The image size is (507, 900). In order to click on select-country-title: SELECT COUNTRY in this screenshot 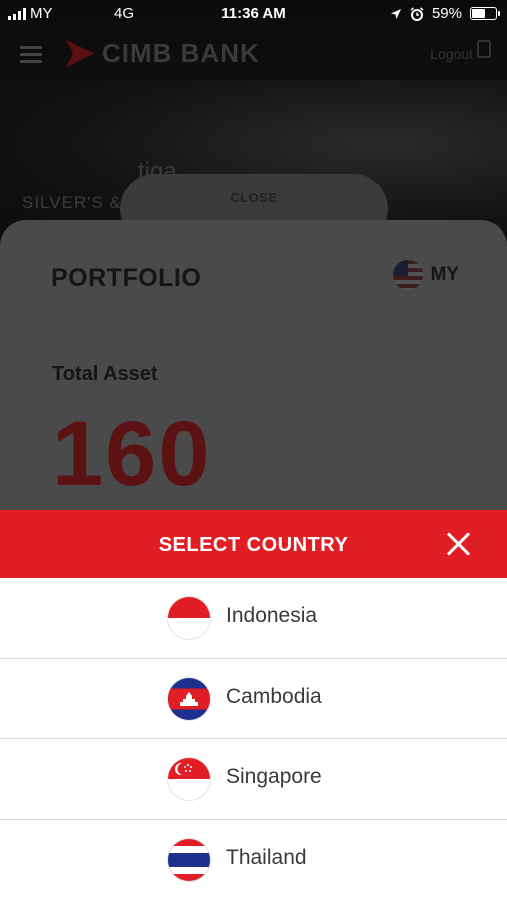, I will do `click(253, 545)`.